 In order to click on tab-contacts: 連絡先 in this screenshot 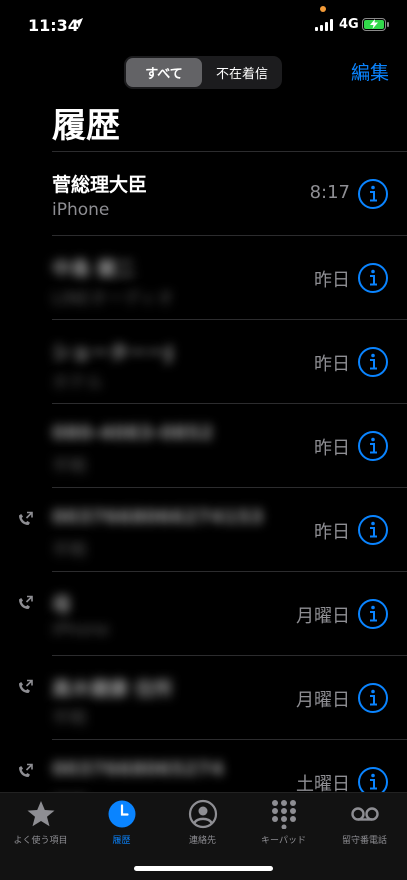, I will do `click(202, 824)`.